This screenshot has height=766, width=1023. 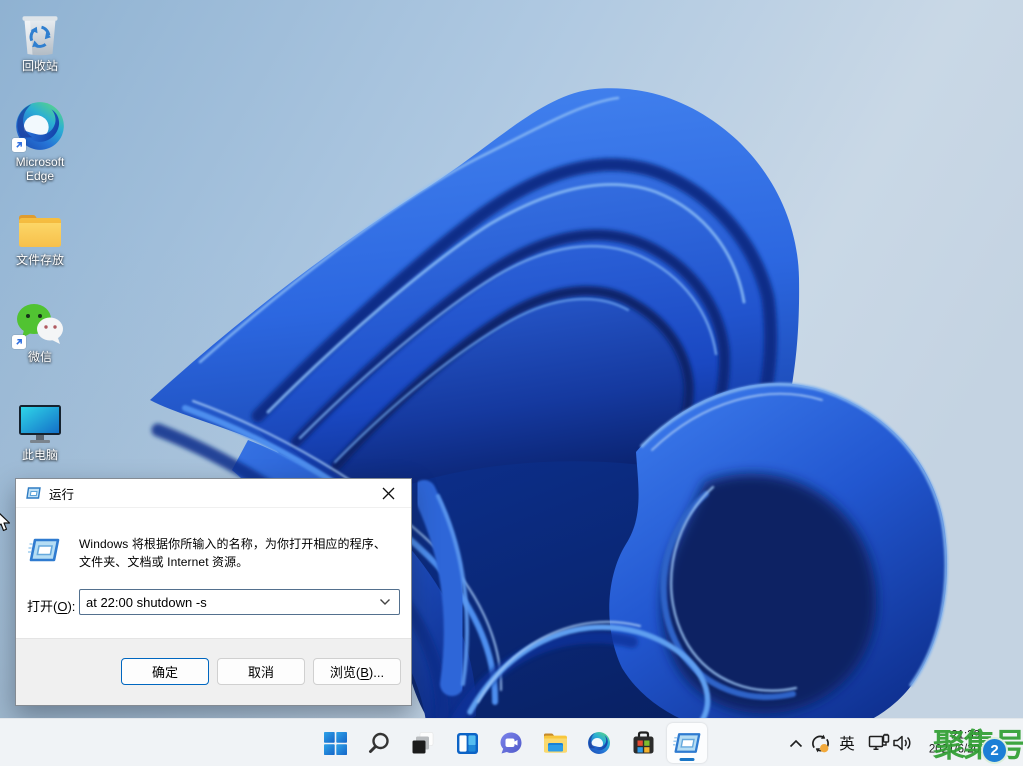 I want to click on cancel-button: 取消, so click(x=261, y=671).